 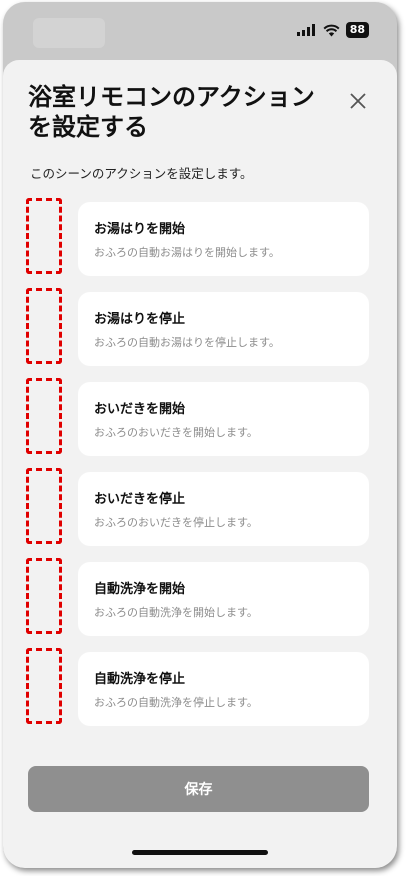 What do you see at coordinates (223, 509) in the screenshot?
I see `action-card-reheat-stop: おいだきを停止 おふろのおいだきを停止します。` at bounding box center [223, 509].